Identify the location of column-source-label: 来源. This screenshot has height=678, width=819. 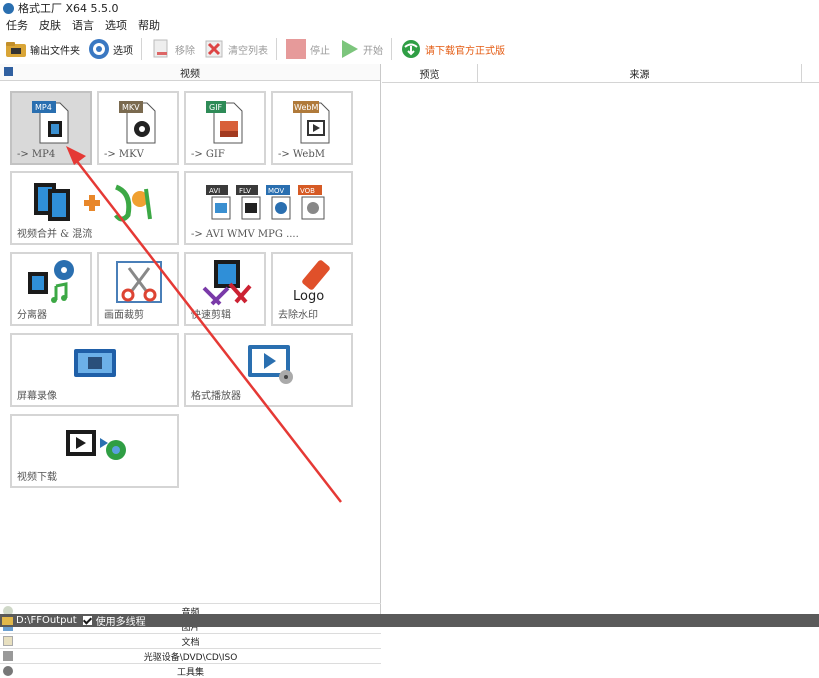
(639, 75).